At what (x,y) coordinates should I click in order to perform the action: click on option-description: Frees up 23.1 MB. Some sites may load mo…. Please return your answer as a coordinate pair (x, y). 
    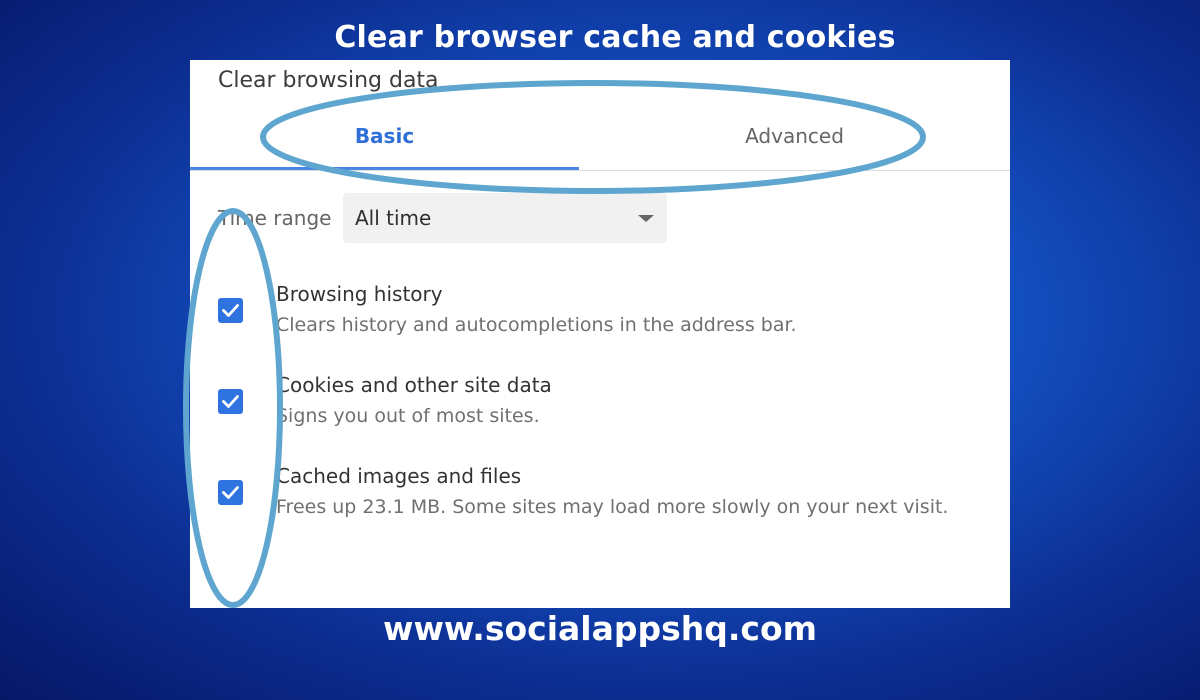
    Looking at the image, I should click on (612, 507).